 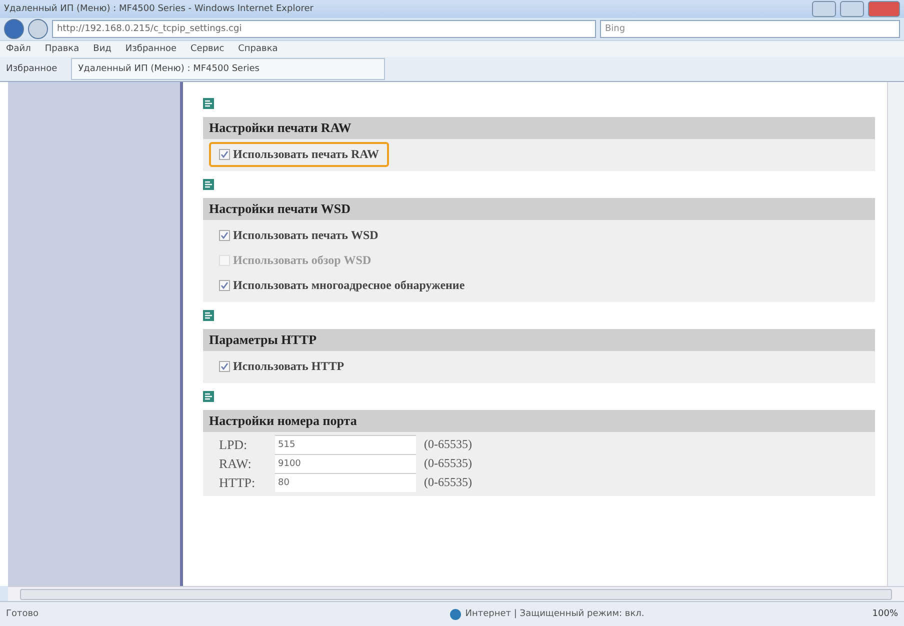 What do you see at coordinates (885, 614) in the screenshot?
I see `zoom-level: 100%` at bounding box center [885, 614].